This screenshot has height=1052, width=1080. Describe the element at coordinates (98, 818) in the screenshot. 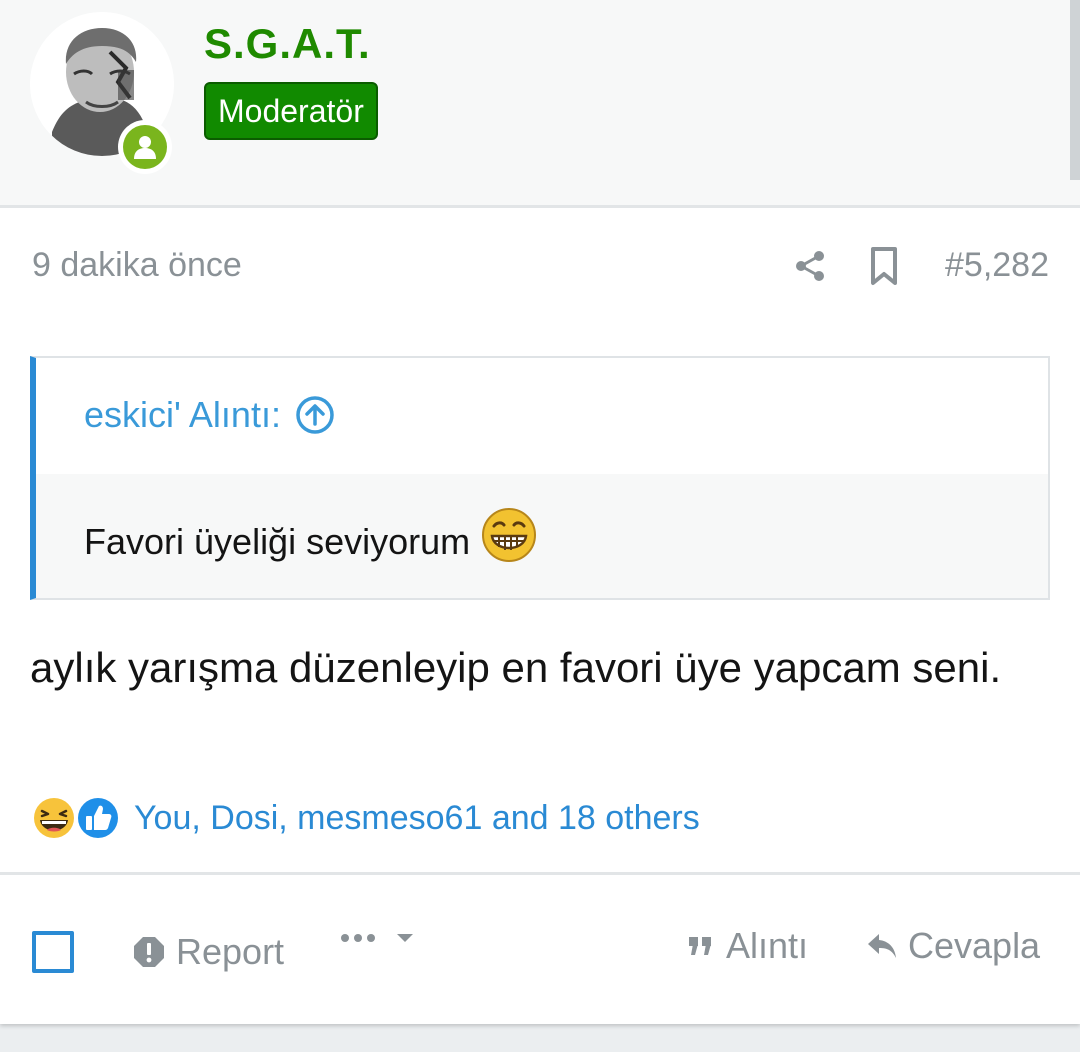

I see `like-thumb-icon` at that location.